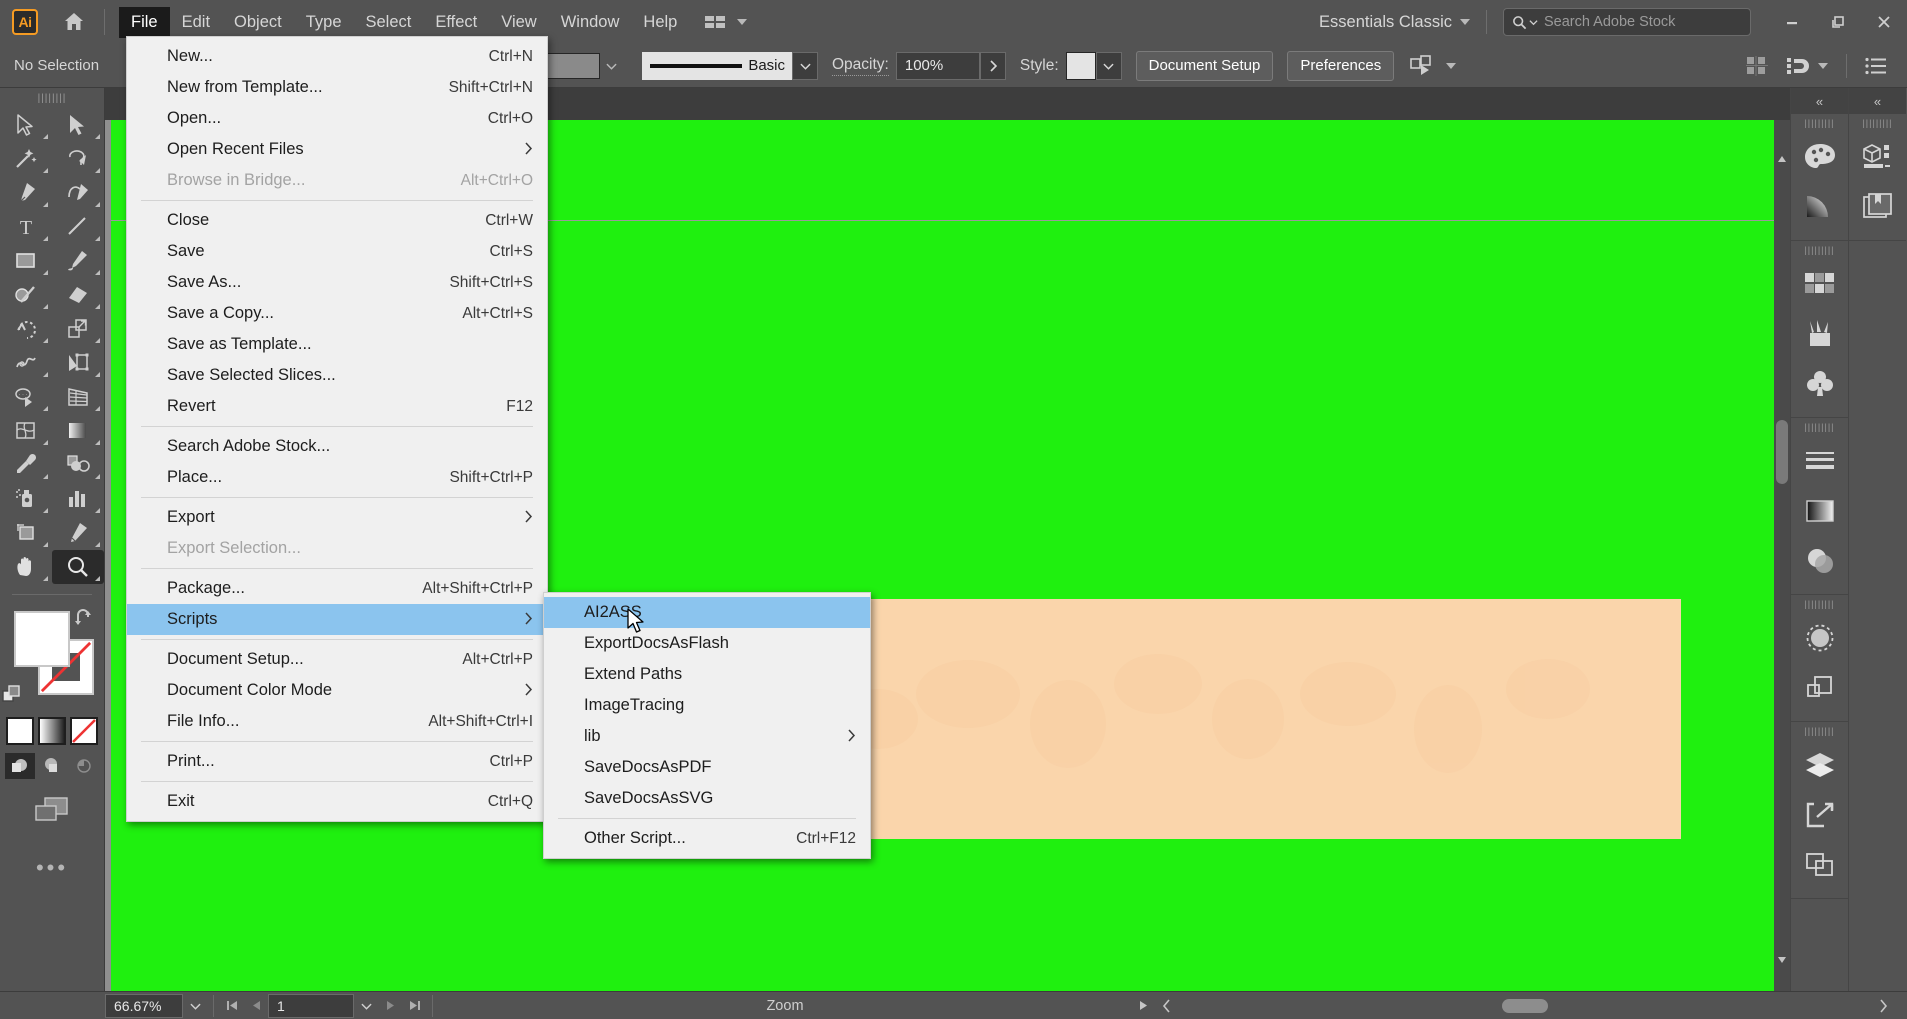  What do you see at coordinates (26, 295) in the screenshot?
I see `shaper-tool` at bounding box center [26, 295].